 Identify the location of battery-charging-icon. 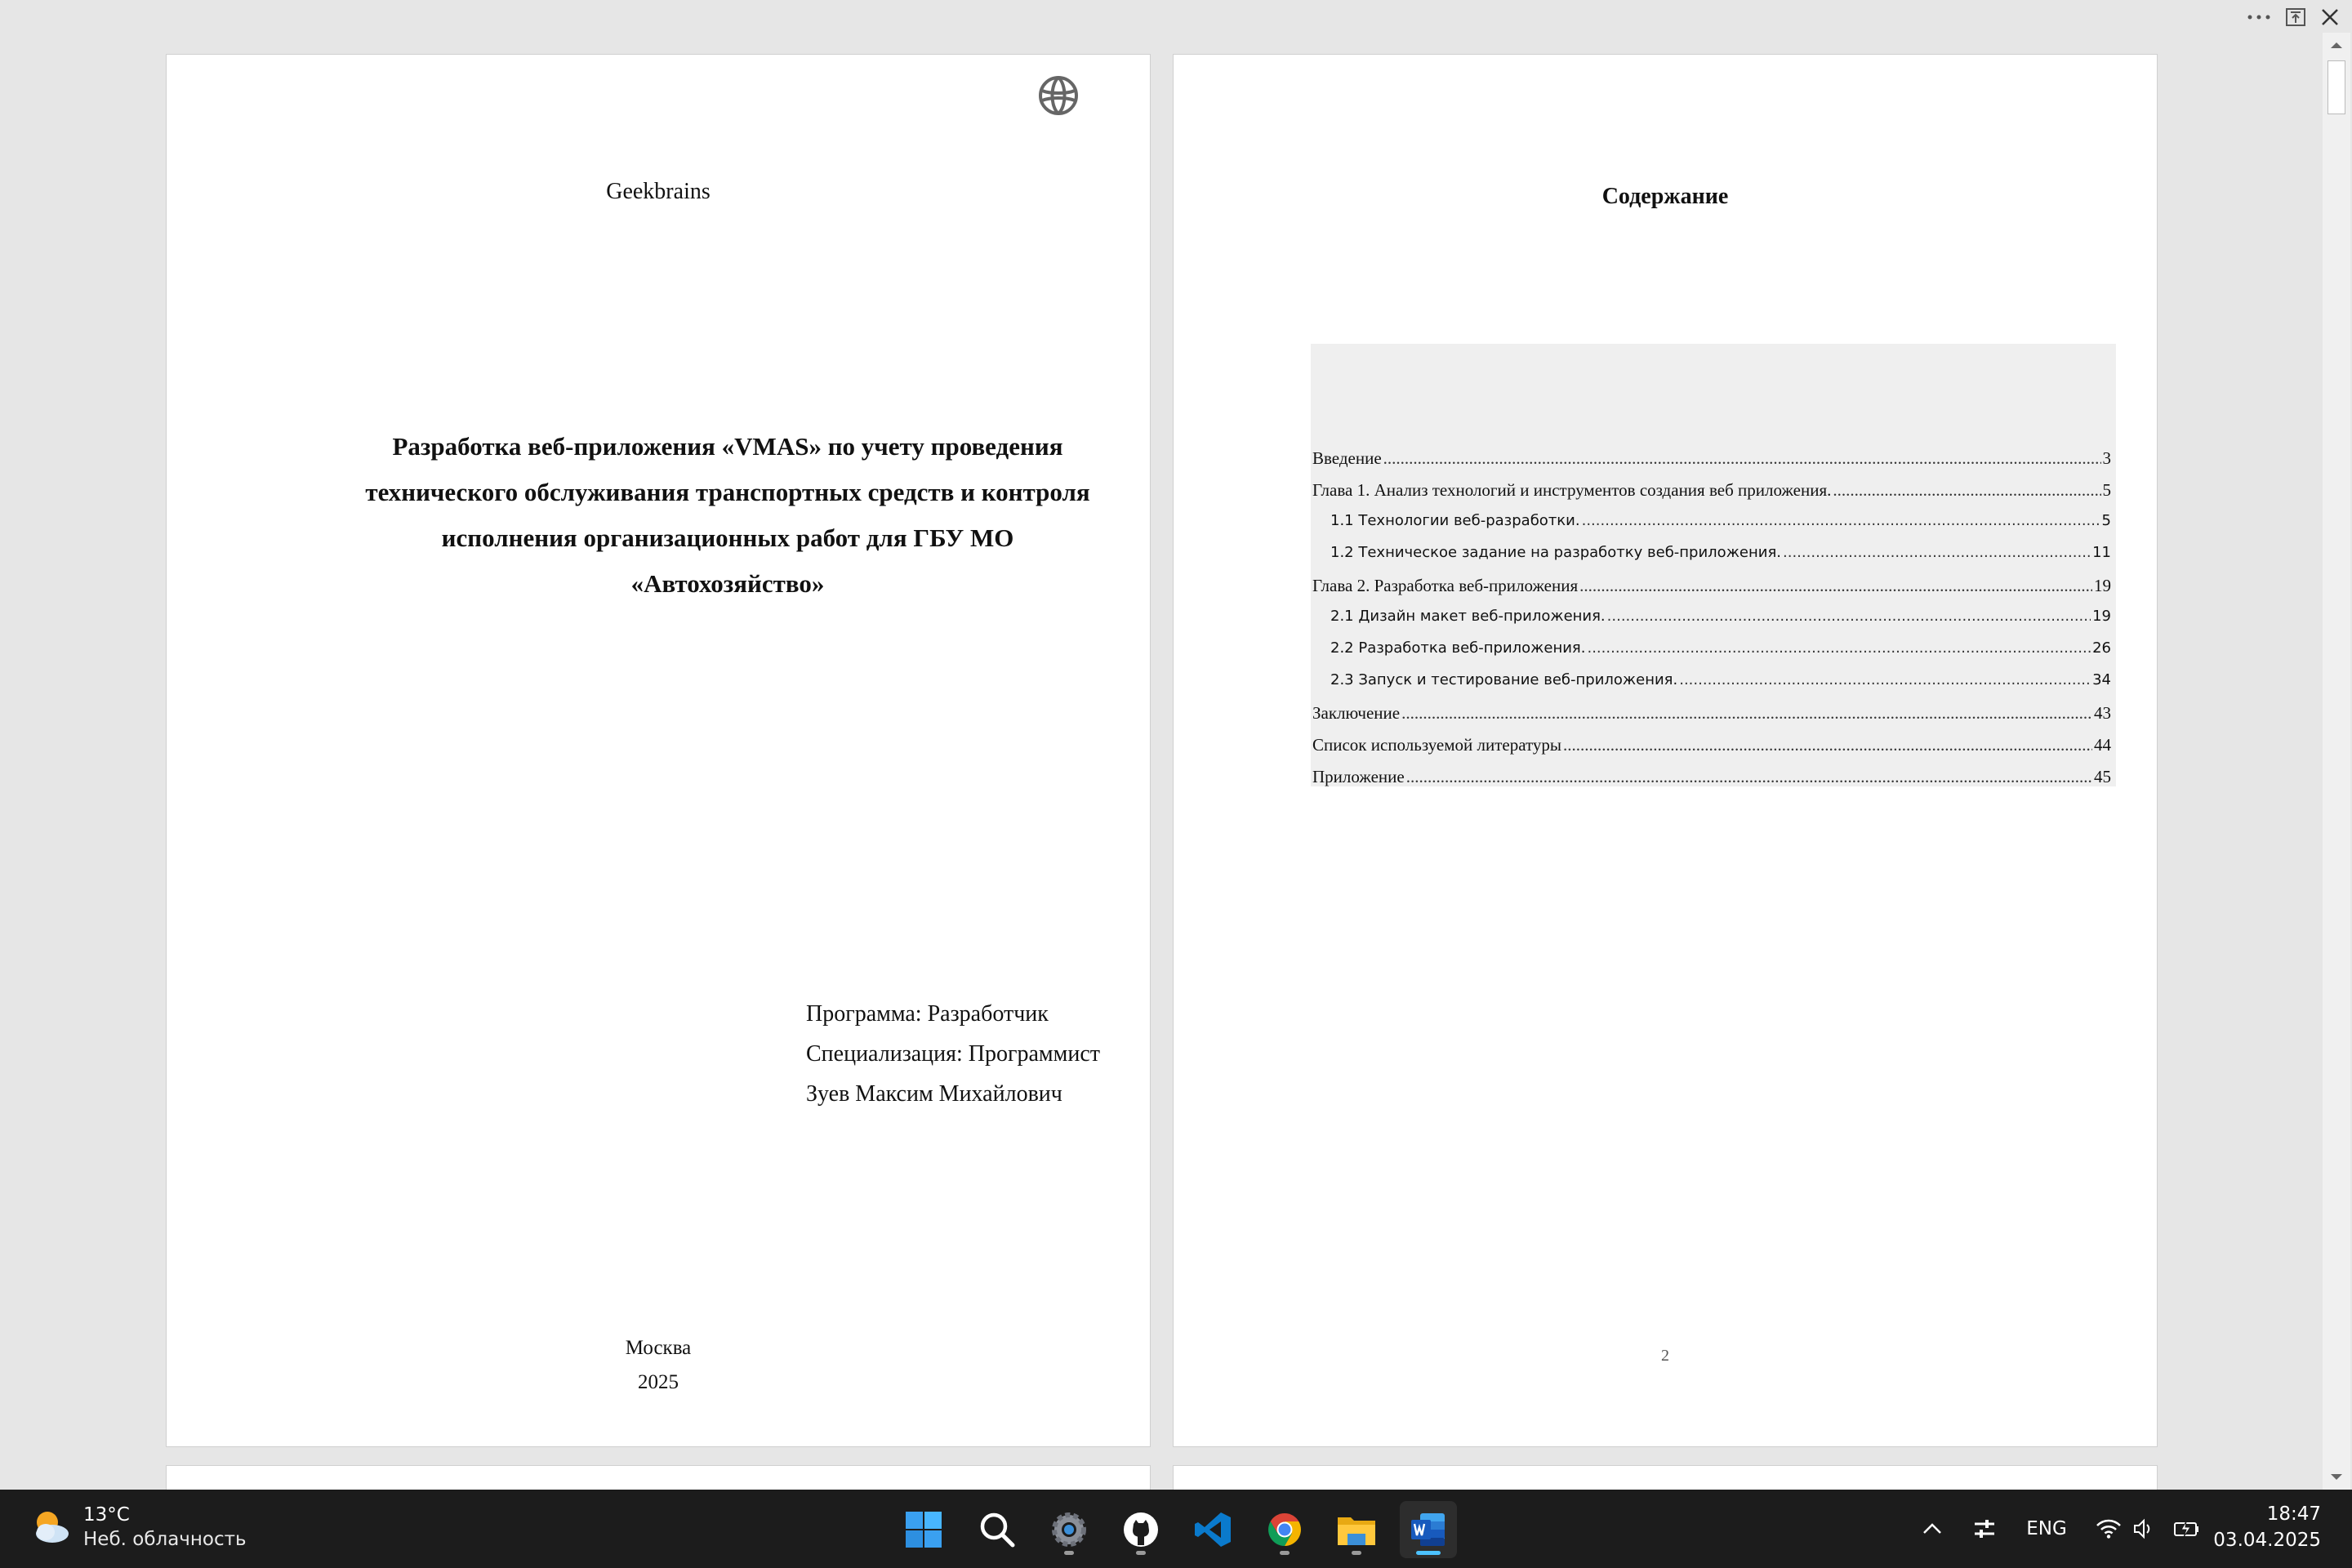
(2186, 1529).